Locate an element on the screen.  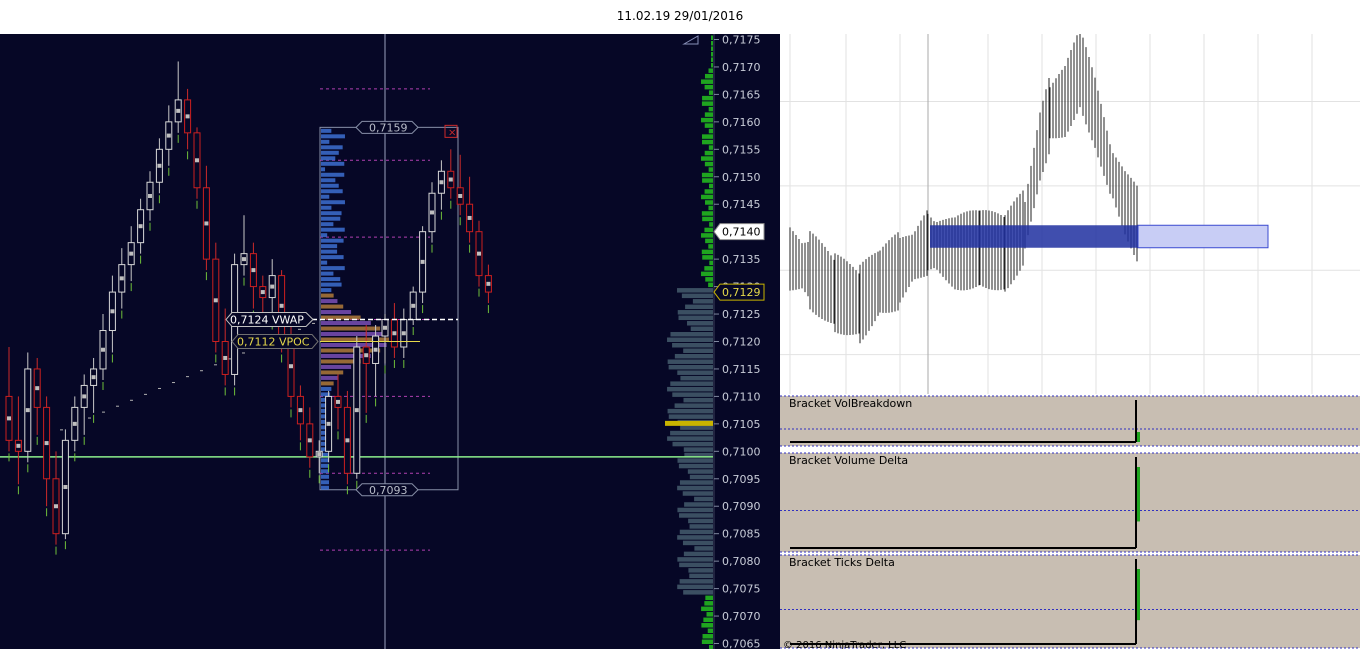
y-tick-label: 0,7165 is located at coordinates (741, 94).